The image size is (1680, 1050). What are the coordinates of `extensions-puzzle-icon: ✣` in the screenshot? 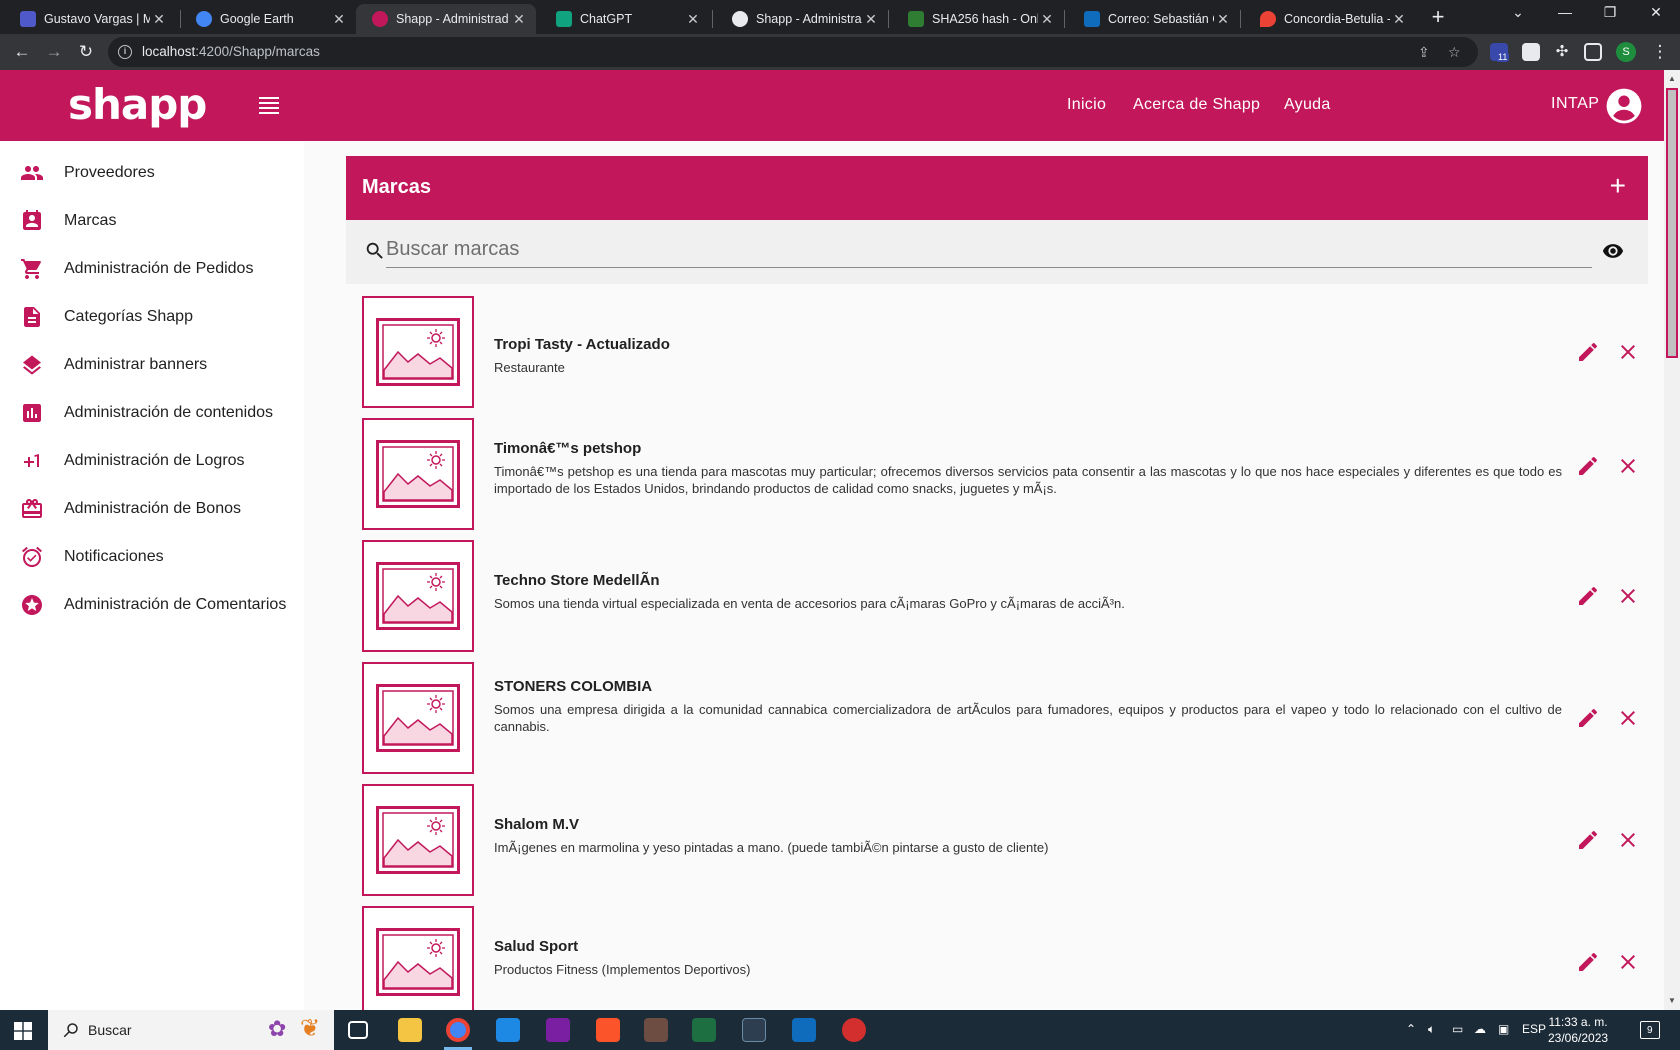 It's located at (1562, 52).